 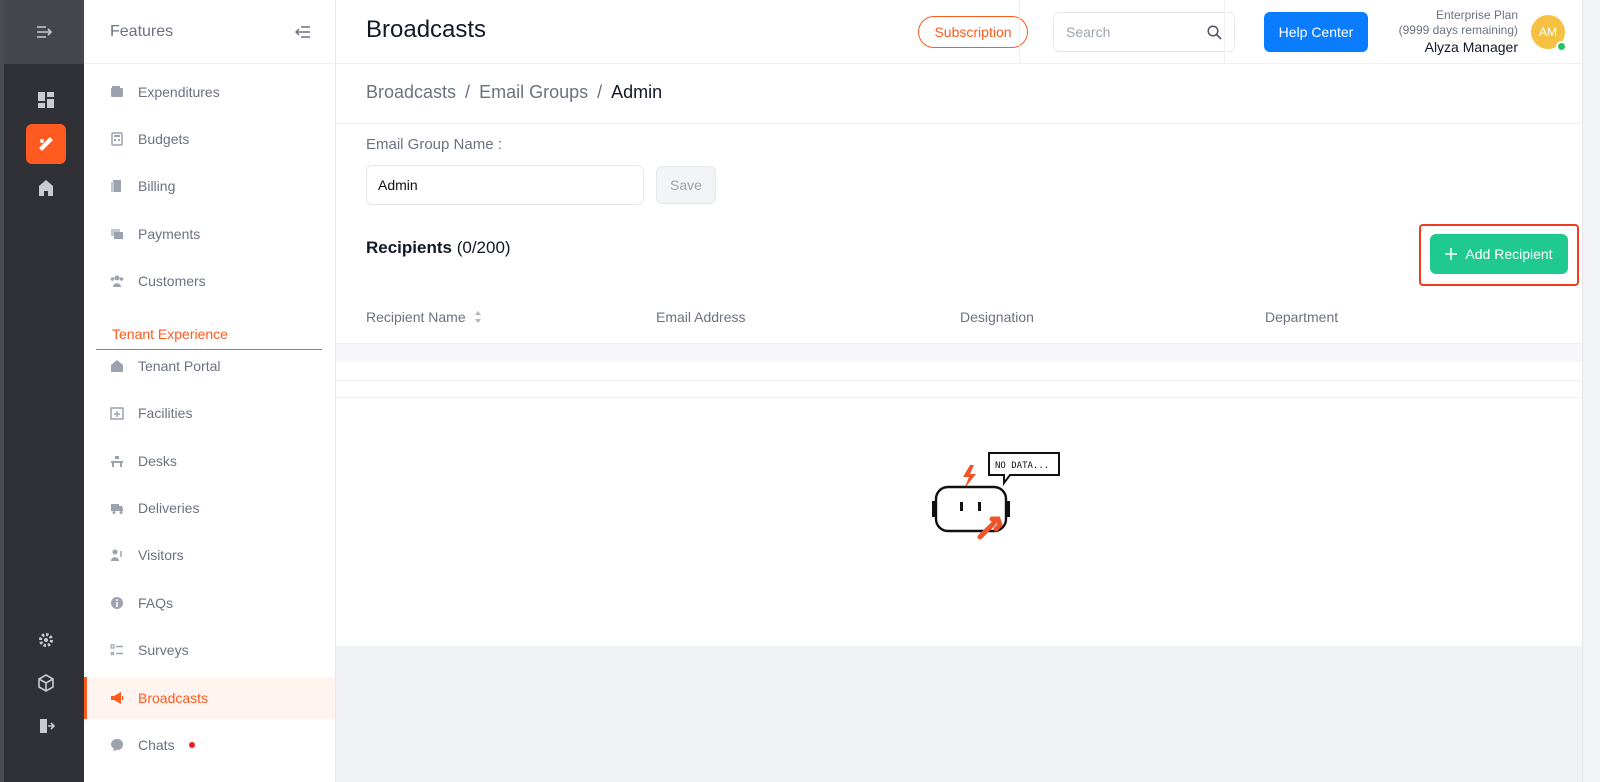 I want to click on add-recipient-button: Add Recipient, so click(x=1499, y=254).